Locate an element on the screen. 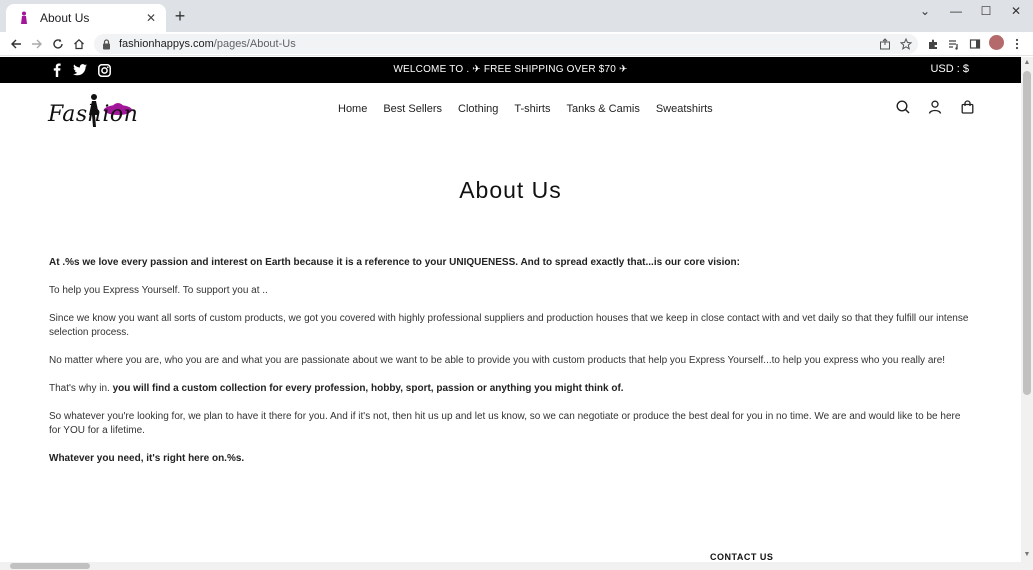 This screenshot has height=570, width=1033. forward-arrow-icon is located at coordinates (37, 44).